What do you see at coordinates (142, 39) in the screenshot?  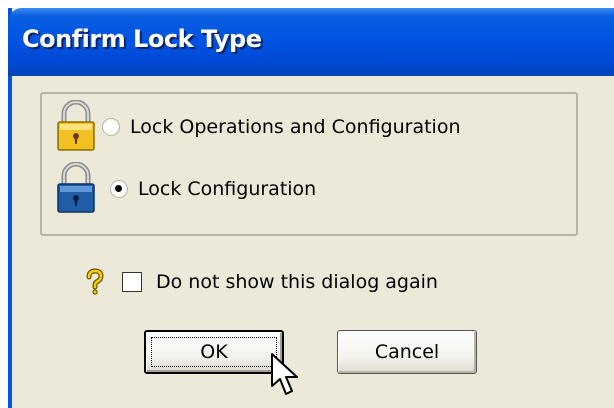 I see `dialog-title: Confirm Lock Type` at bounding box center [142, 39].